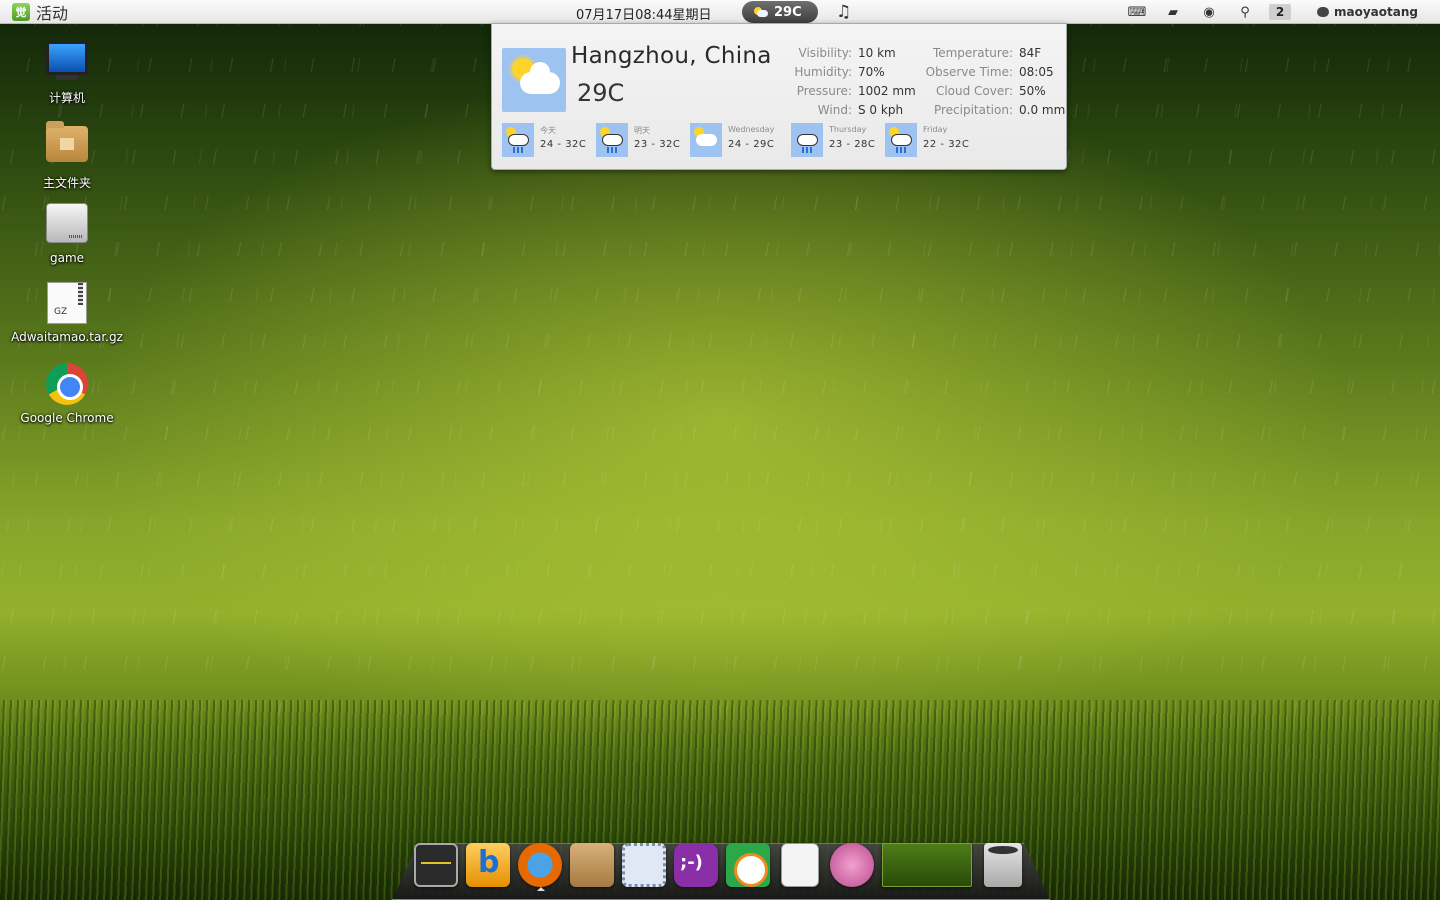  I want to click on forecast-day-name: 明天, so click(642, 130).